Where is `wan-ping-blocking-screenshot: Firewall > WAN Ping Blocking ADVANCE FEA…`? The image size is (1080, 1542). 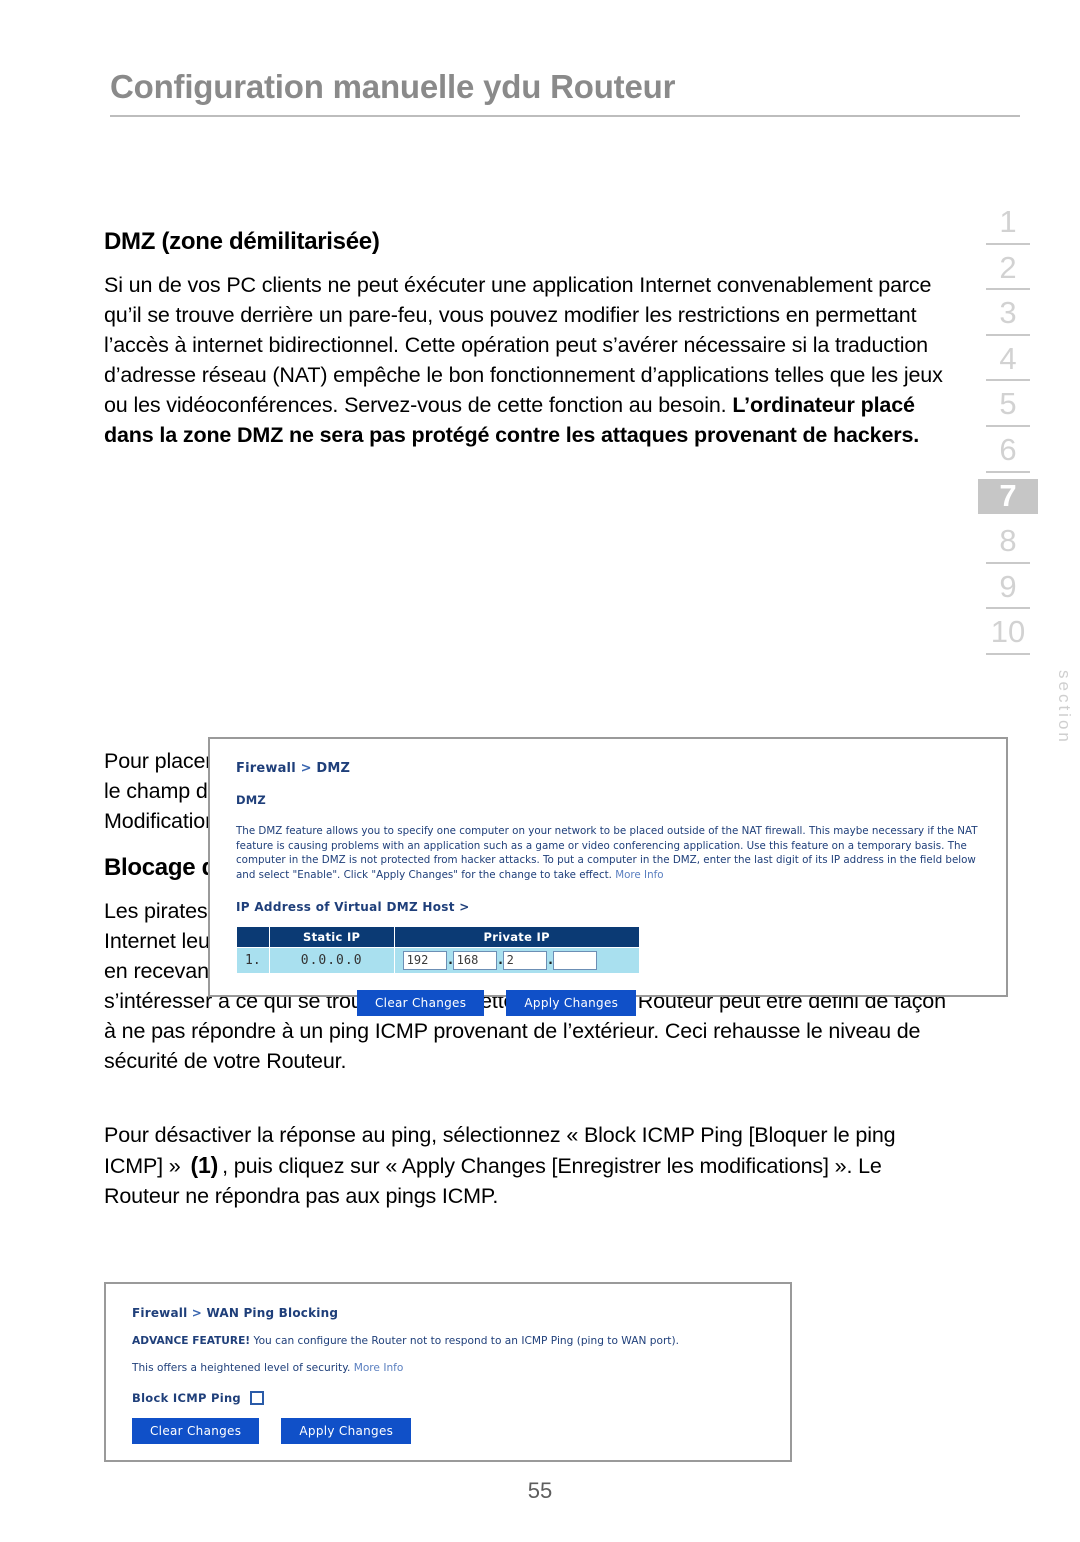
wan-ping-blocking-screenshot: Firewall > WAN Ping Blocking ADVANCE FEA… is located at coordinates (448, 1372).